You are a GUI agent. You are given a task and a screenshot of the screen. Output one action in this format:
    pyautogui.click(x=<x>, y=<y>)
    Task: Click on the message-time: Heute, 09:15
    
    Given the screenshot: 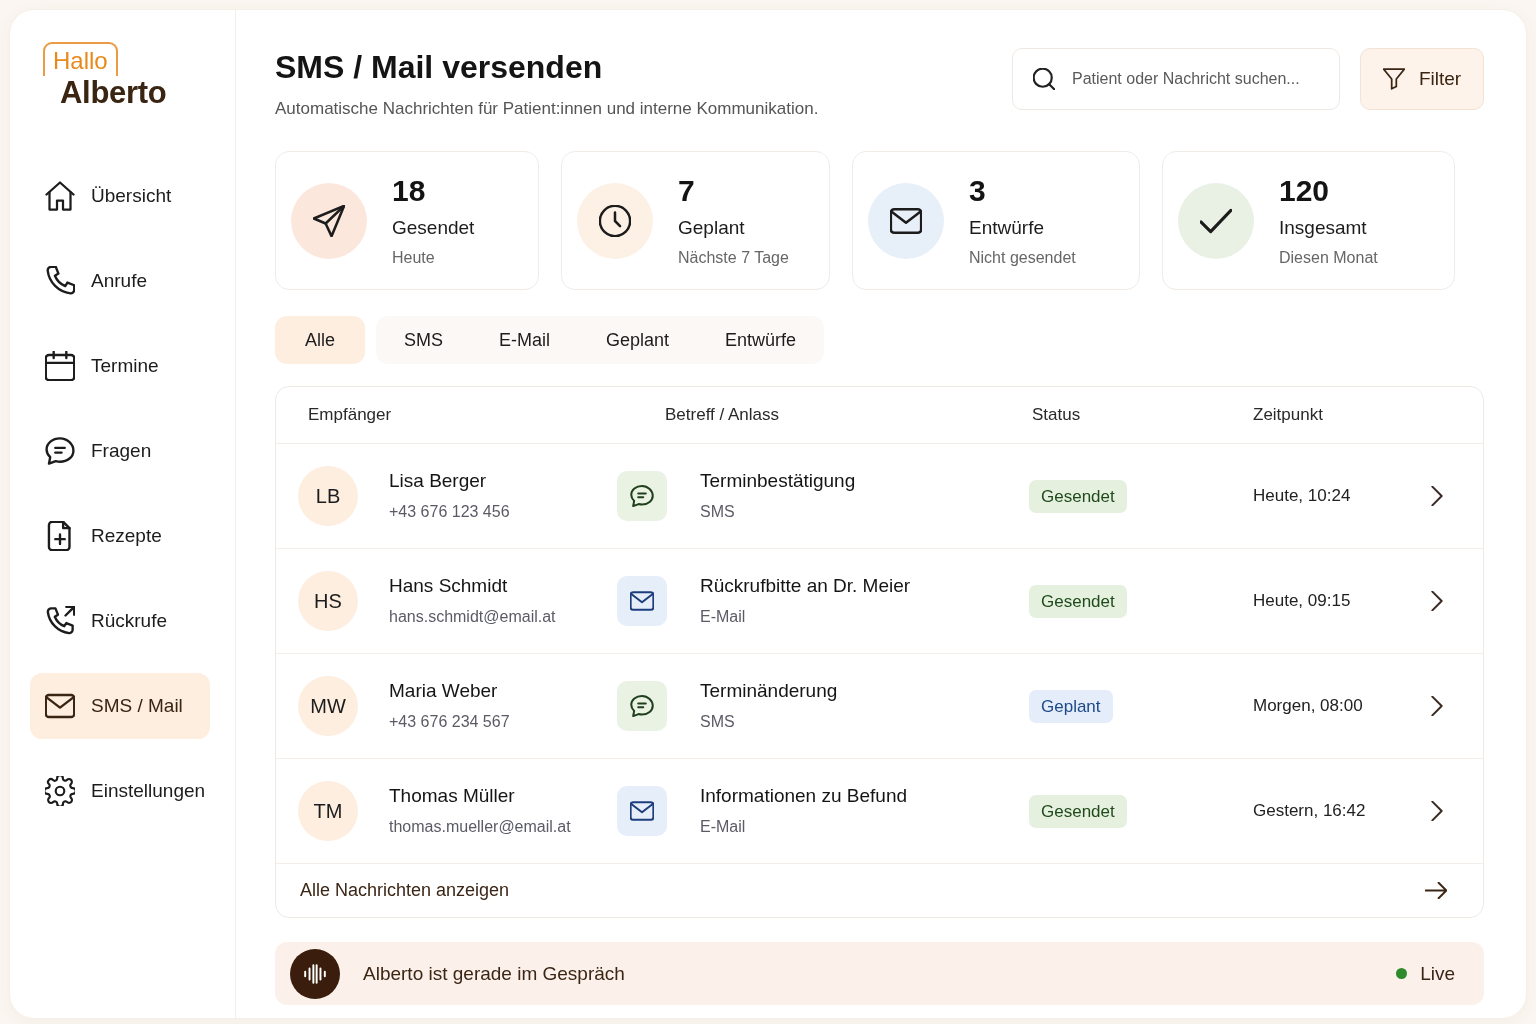 What is the action you would take?
    pyautogui.click(x=1302, y=600)
    